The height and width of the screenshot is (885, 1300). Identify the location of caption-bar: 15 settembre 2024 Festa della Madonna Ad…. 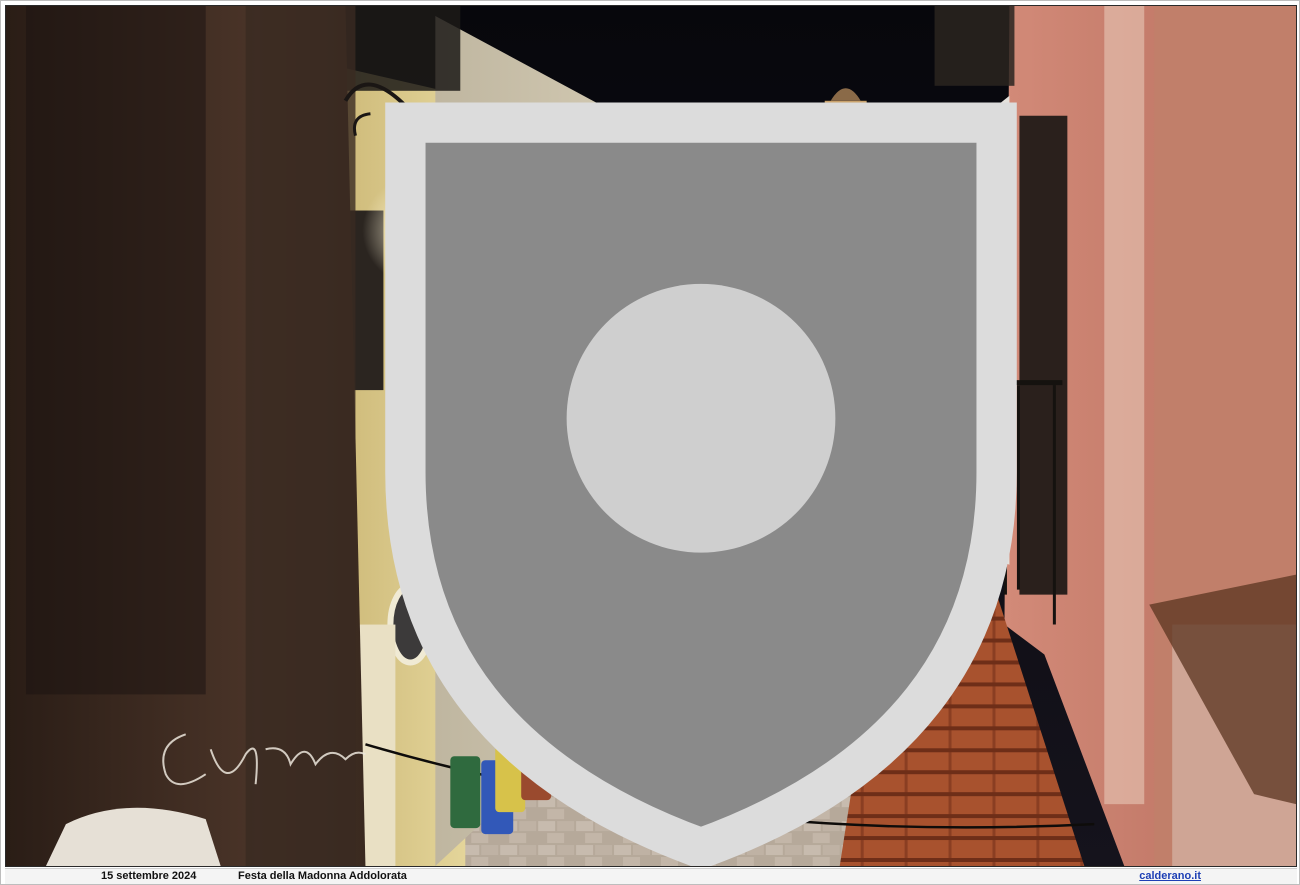
(651, 876).